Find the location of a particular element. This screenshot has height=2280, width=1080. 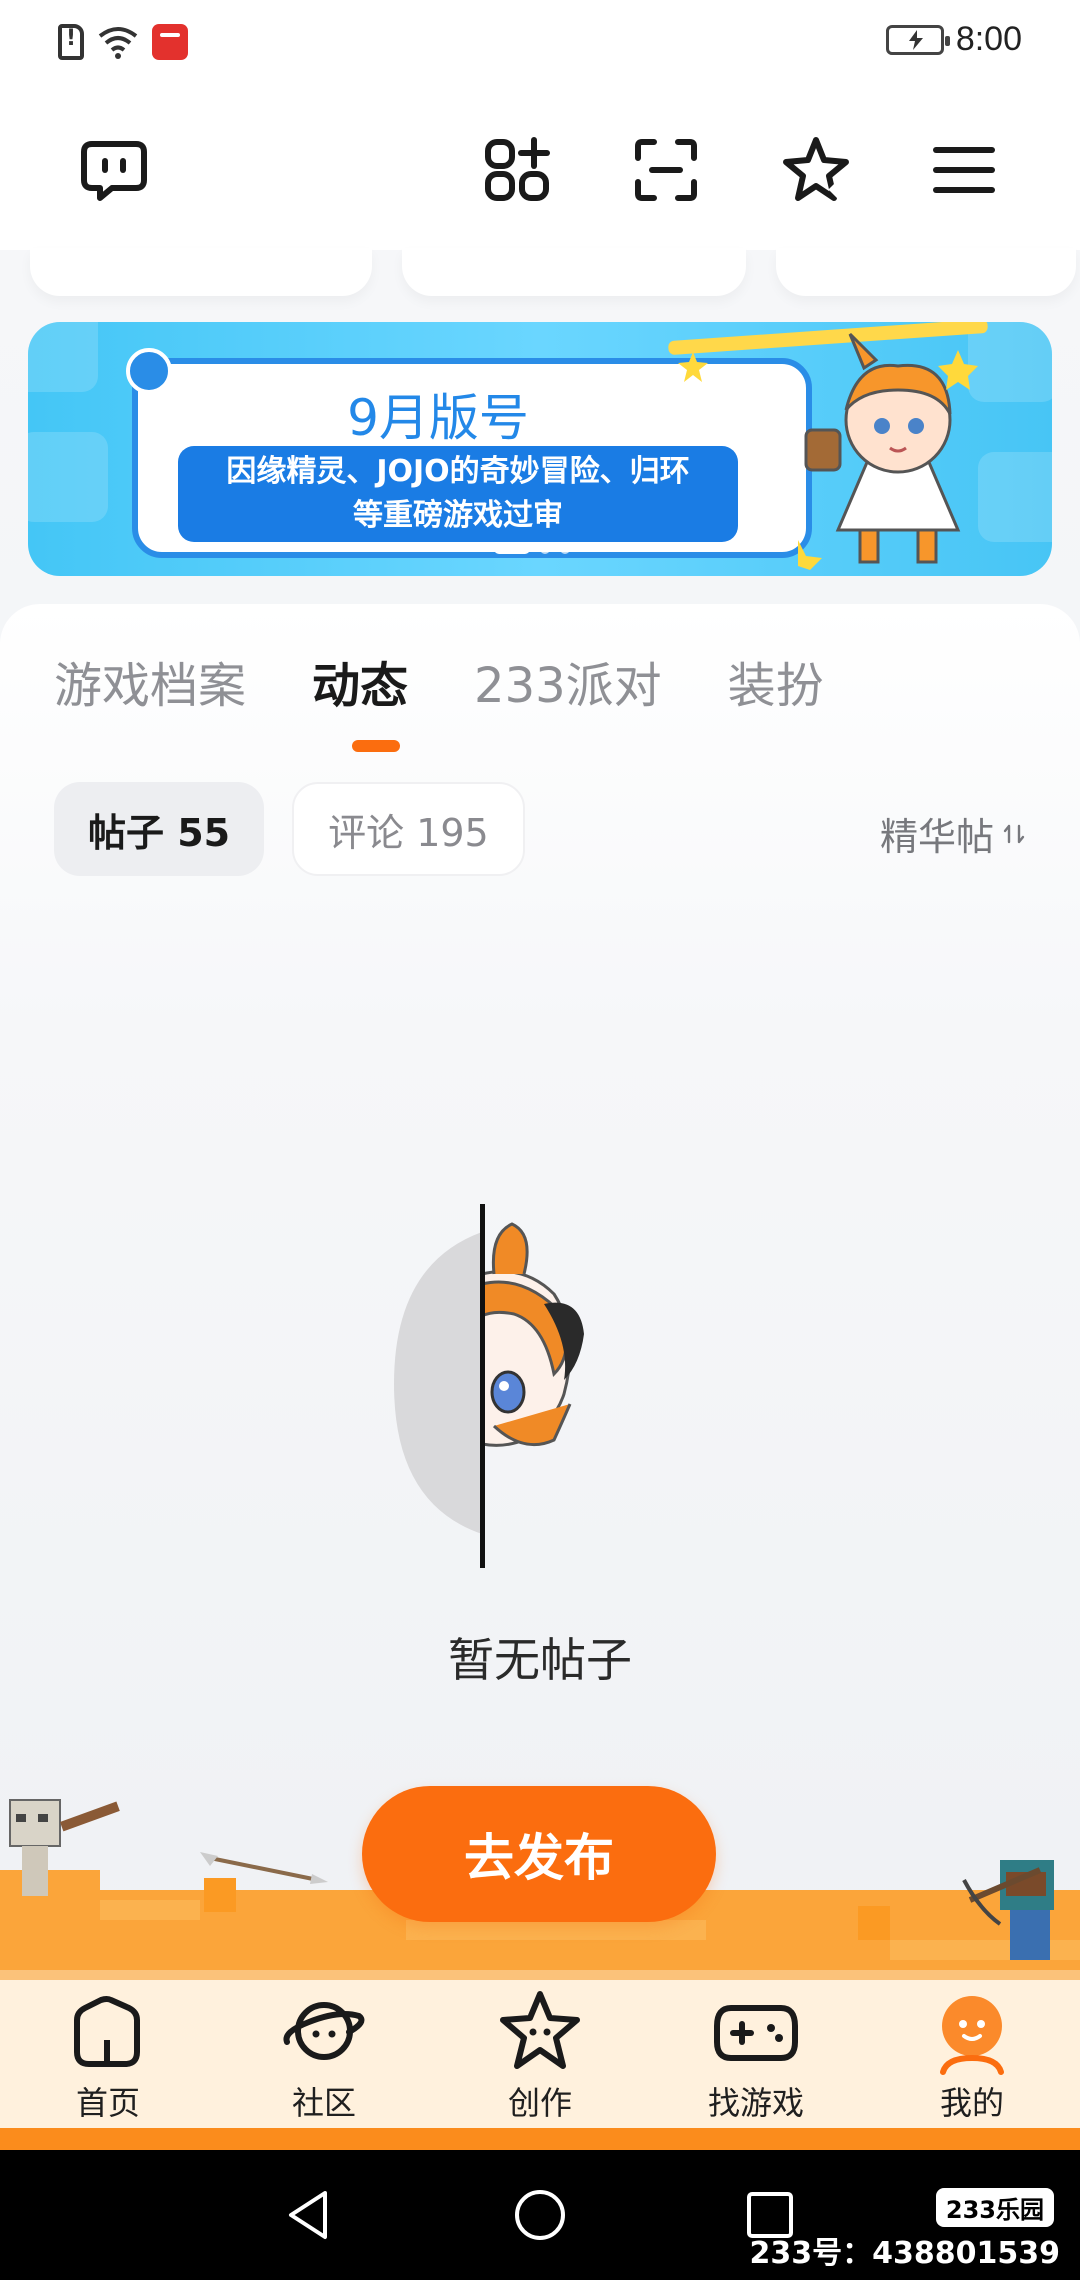

publish-button: 去发布 is located at coordinates (539, 1854).